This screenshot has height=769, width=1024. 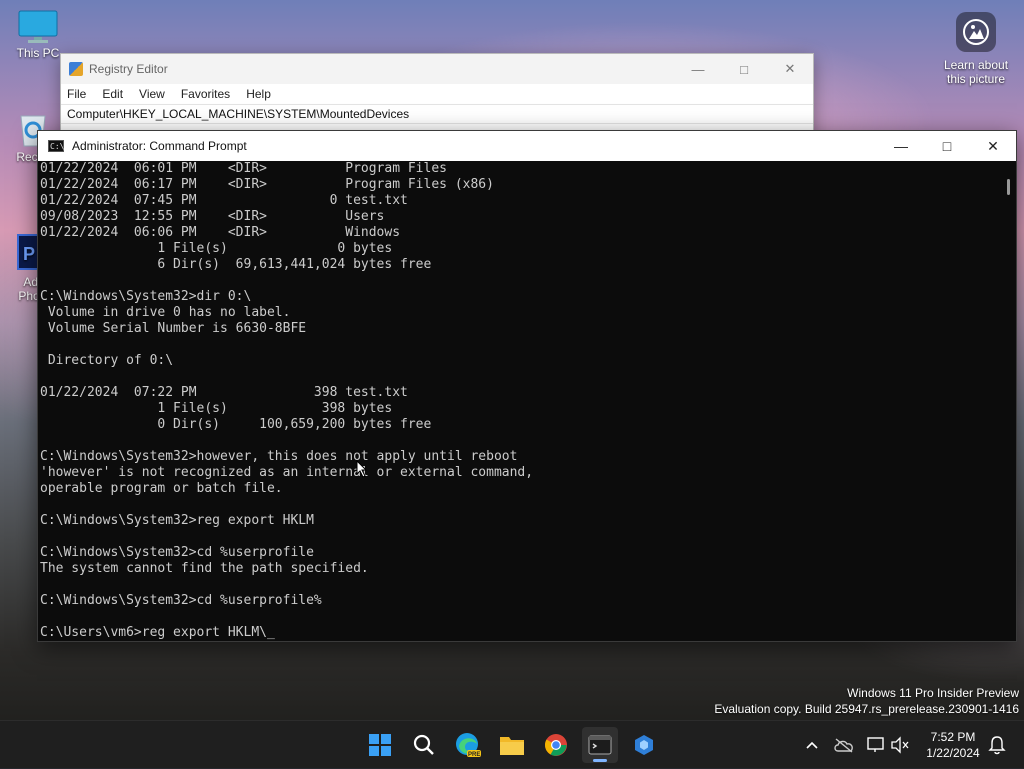 I want to click on terminal-button, so click(x=600, y=745).